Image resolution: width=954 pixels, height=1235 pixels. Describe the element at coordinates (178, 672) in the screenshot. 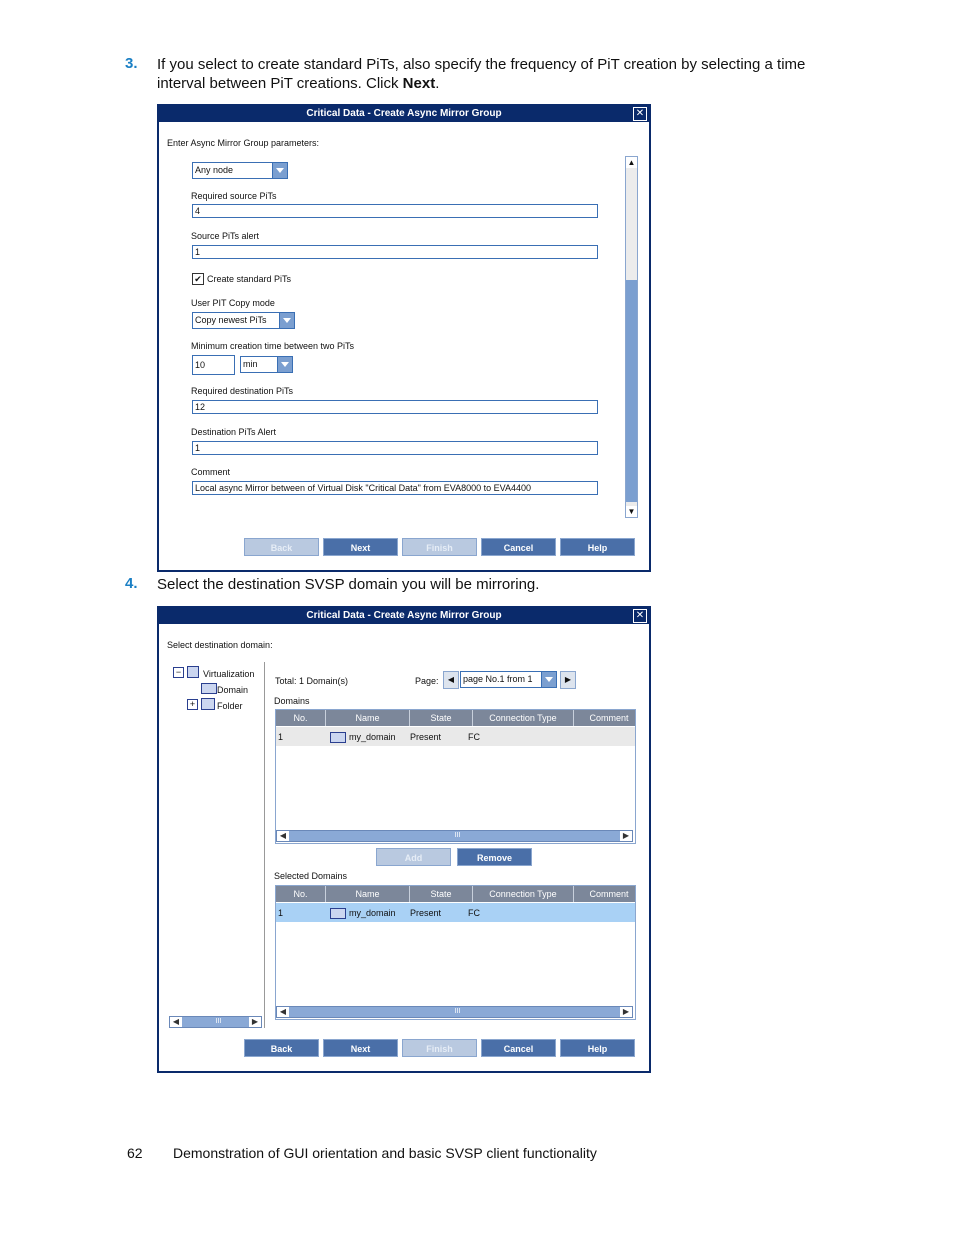

I see `collapse-icon: −` at that location.